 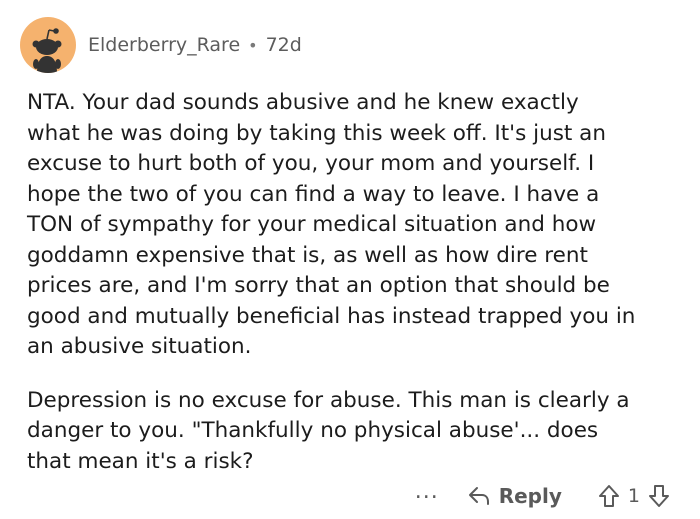 I want to click on upvote-arrow-icon, so click(x=609, y=496).